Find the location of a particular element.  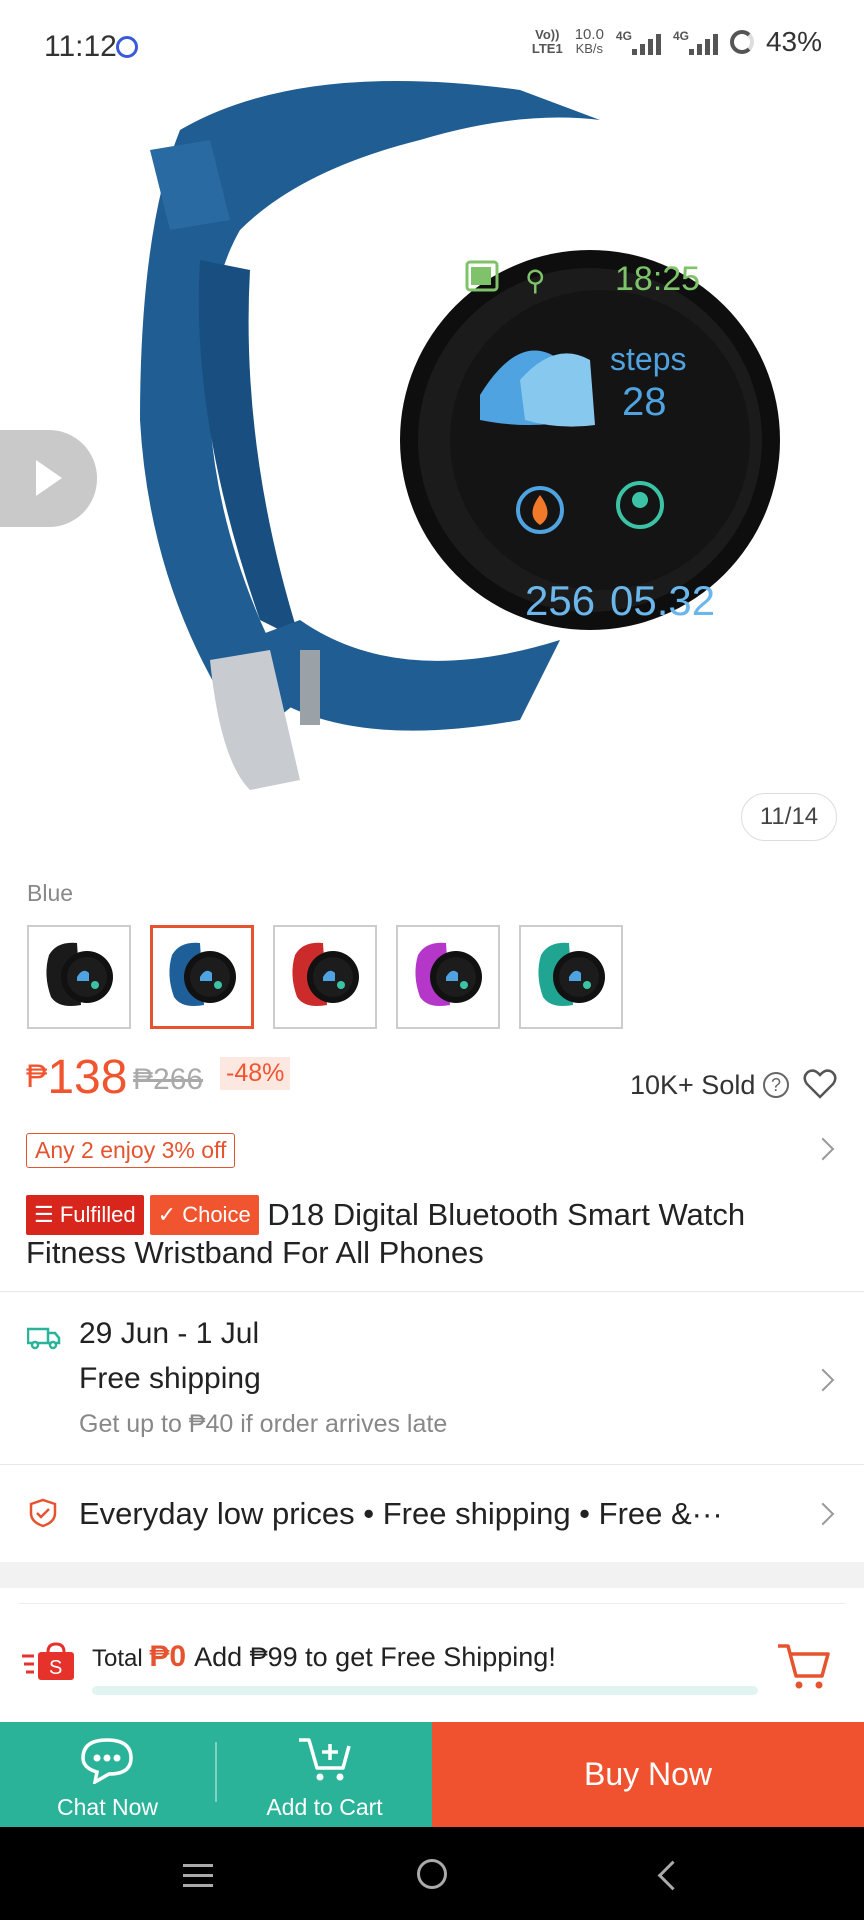

watch-time: 18:25 is located at coordinates (657, 279).